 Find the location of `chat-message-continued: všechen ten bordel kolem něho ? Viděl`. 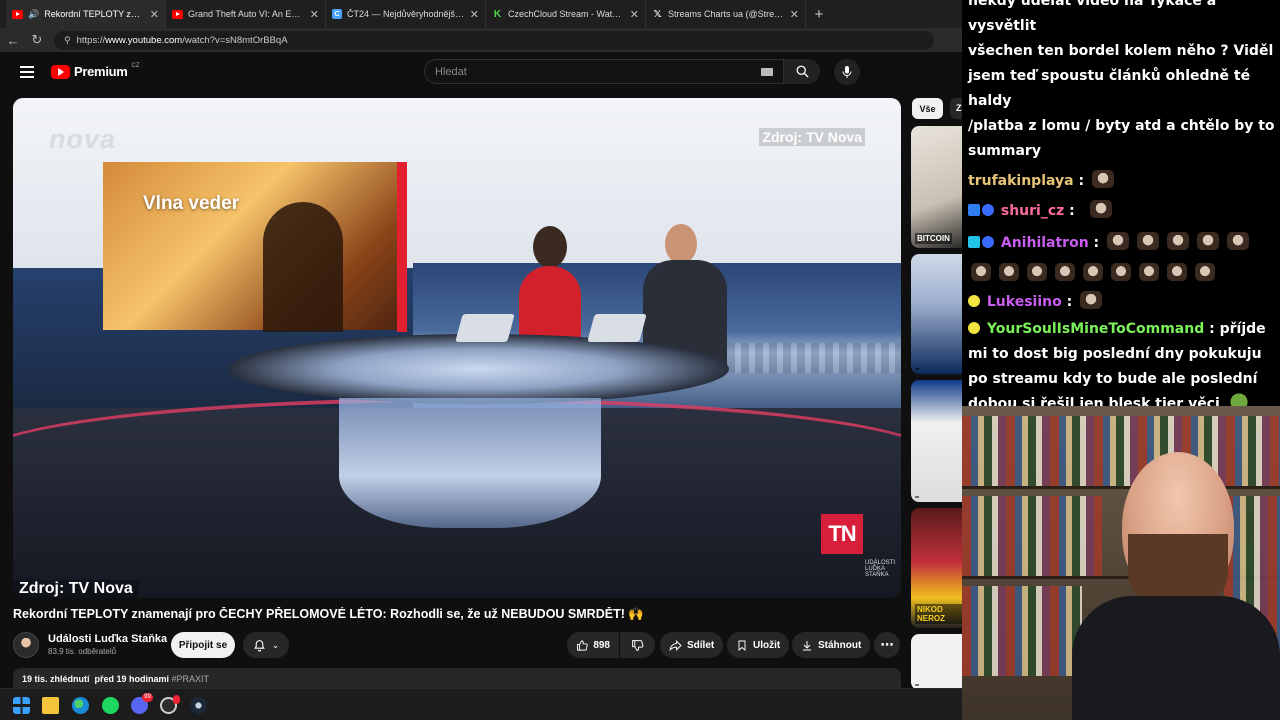

chat-message-continued: všechen ten bordel kolem něho ? Viděl is located at coordinates (1121, 51).